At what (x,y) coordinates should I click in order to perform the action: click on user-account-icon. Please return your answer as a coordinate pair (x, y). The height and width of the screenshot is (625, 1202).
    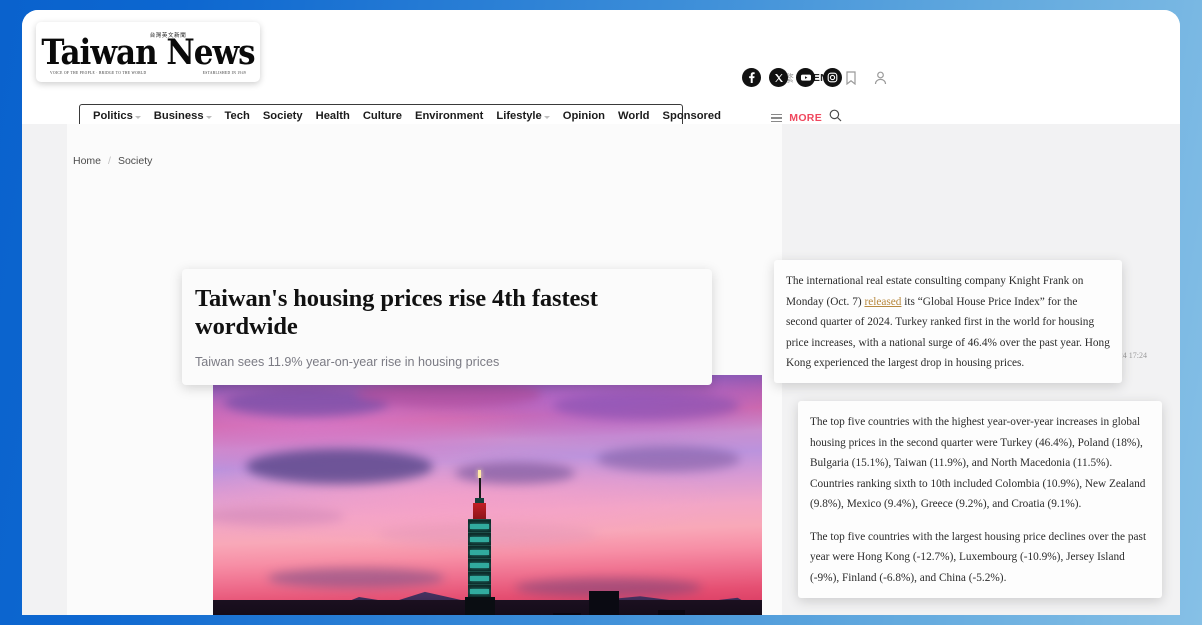
    Looking at the image, I should click on (880, 78).